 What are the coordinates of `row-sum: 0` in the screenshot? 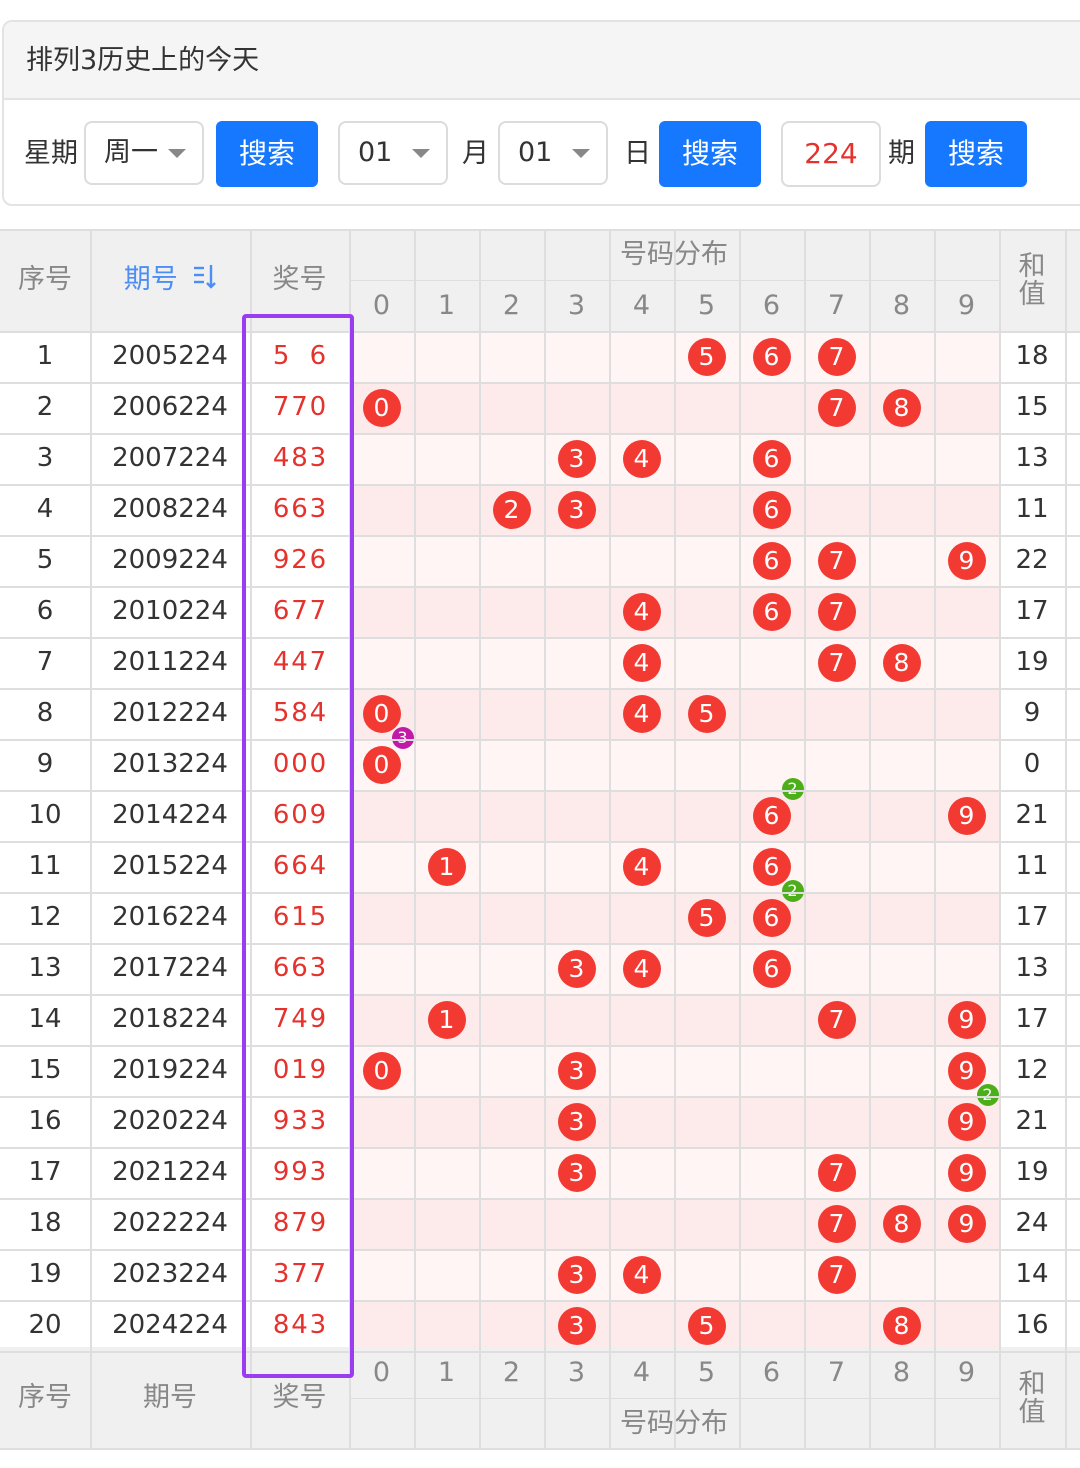 It's located at (1032, 764).